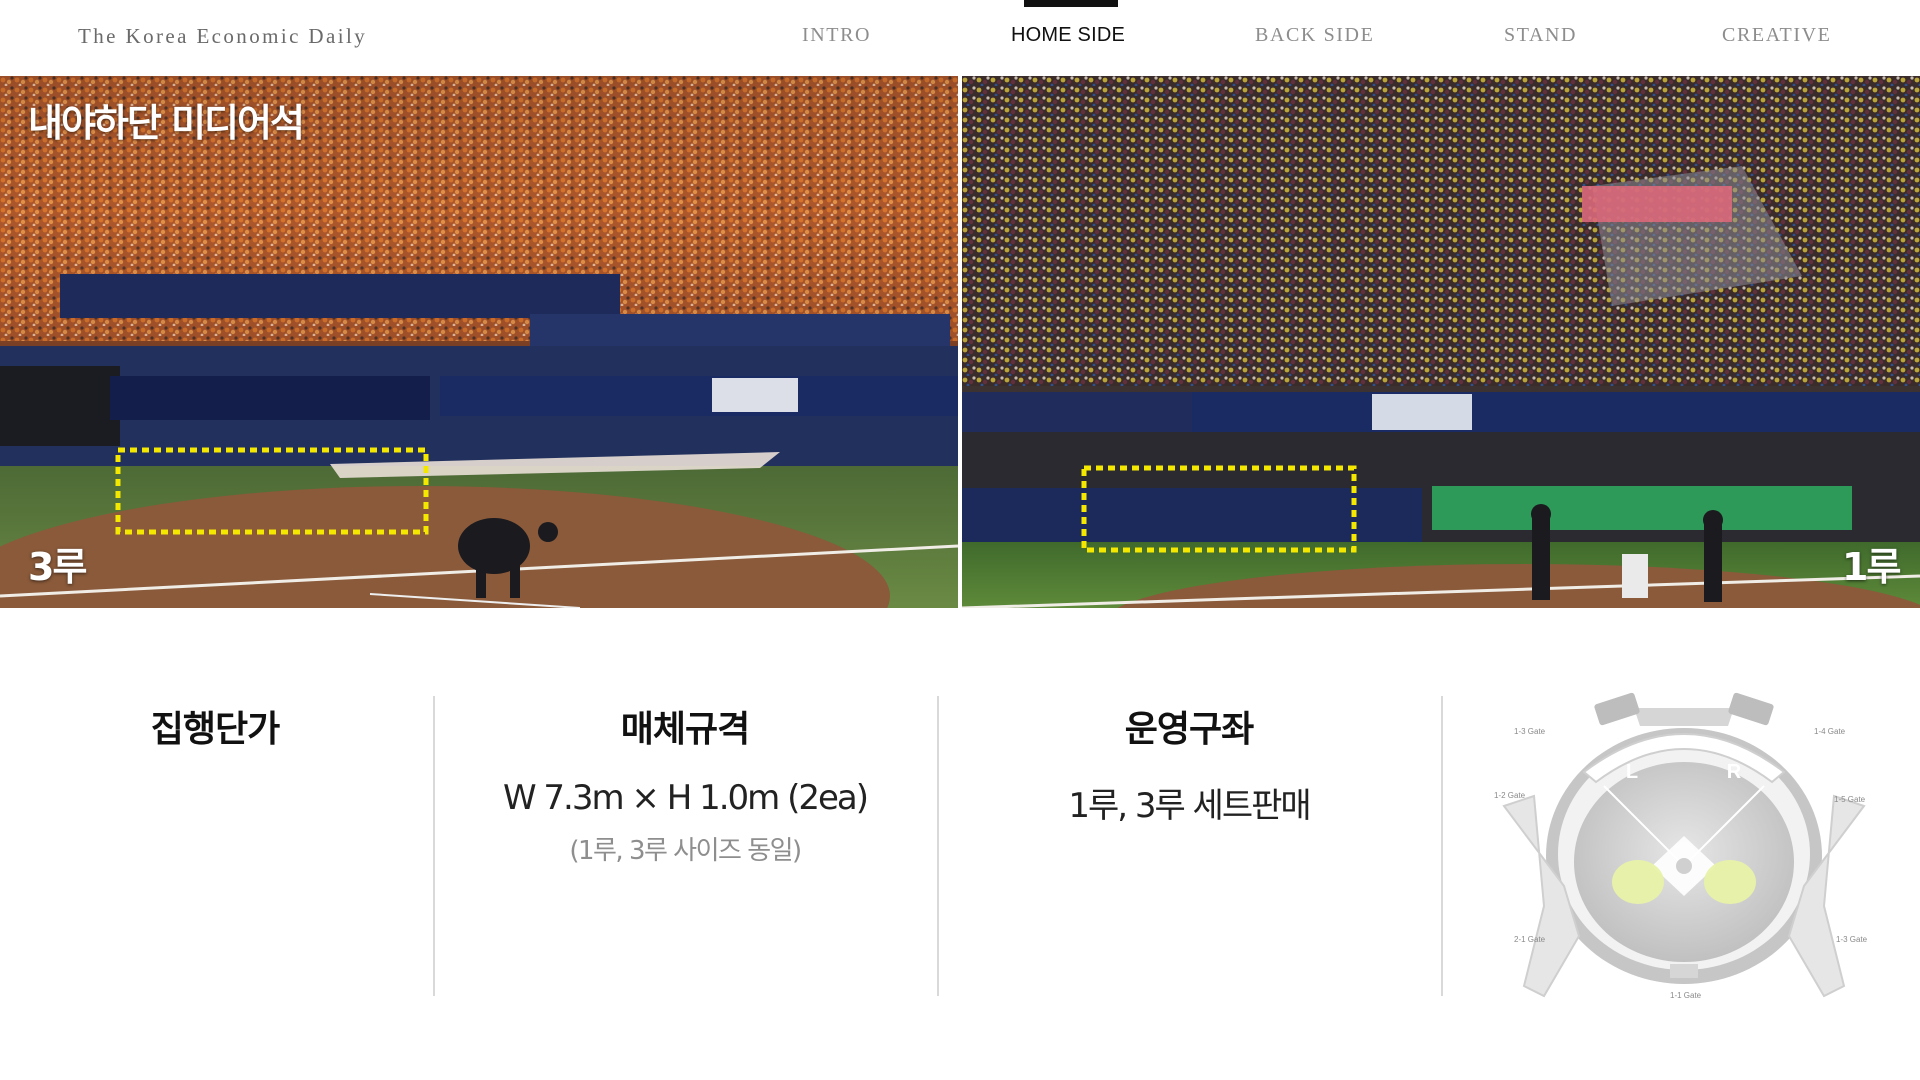  Describe the element at coordinates (1189, 729) in the screenshot. I see `operation-title: 운영구좌` at that location.